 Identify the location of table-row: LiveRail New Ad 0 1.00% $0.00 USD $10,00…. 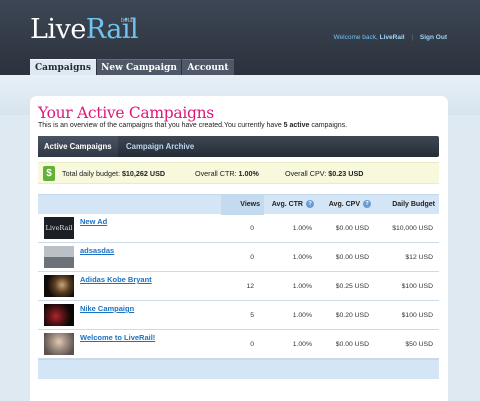
(238, 228).